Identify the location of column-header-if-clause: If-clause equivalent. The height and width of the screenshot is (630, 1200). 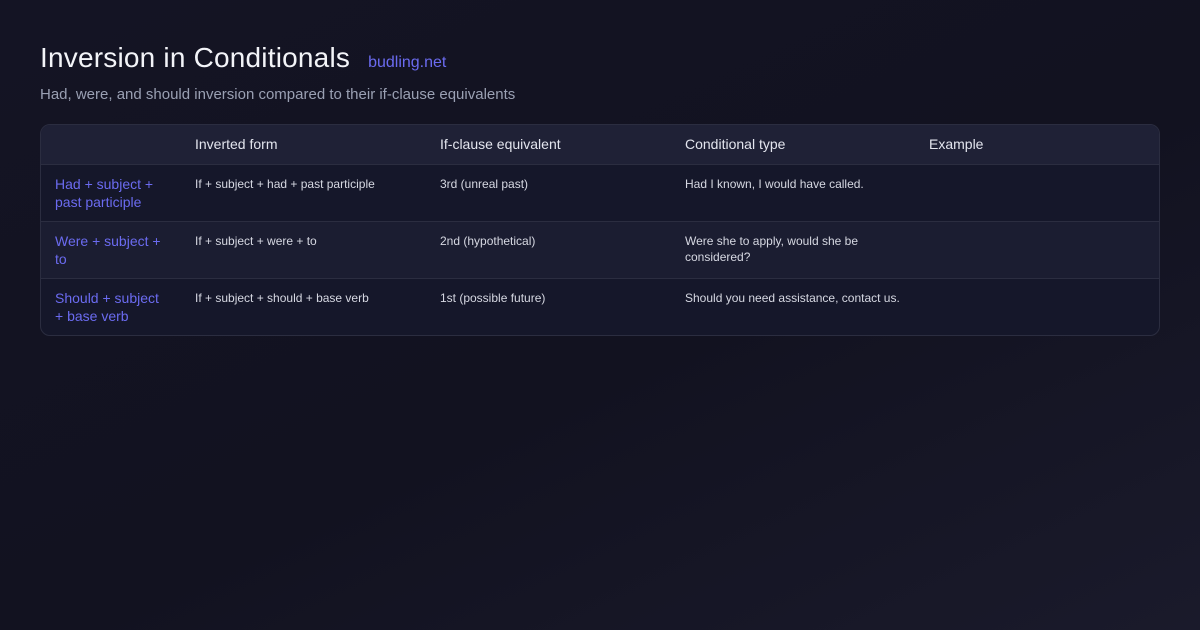
(548, 145).